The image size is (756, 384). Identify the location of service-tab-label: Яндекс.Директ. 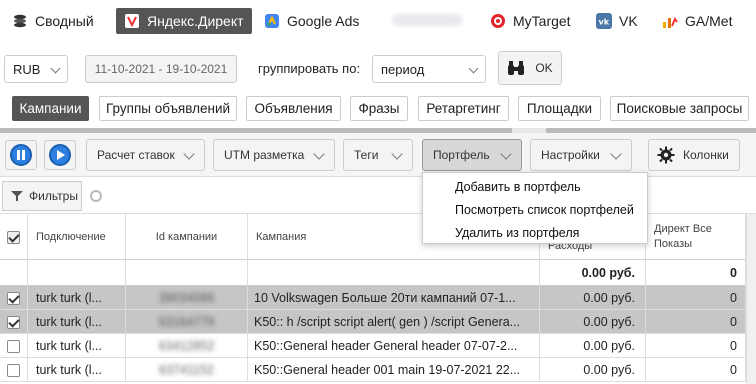
(195, 21).